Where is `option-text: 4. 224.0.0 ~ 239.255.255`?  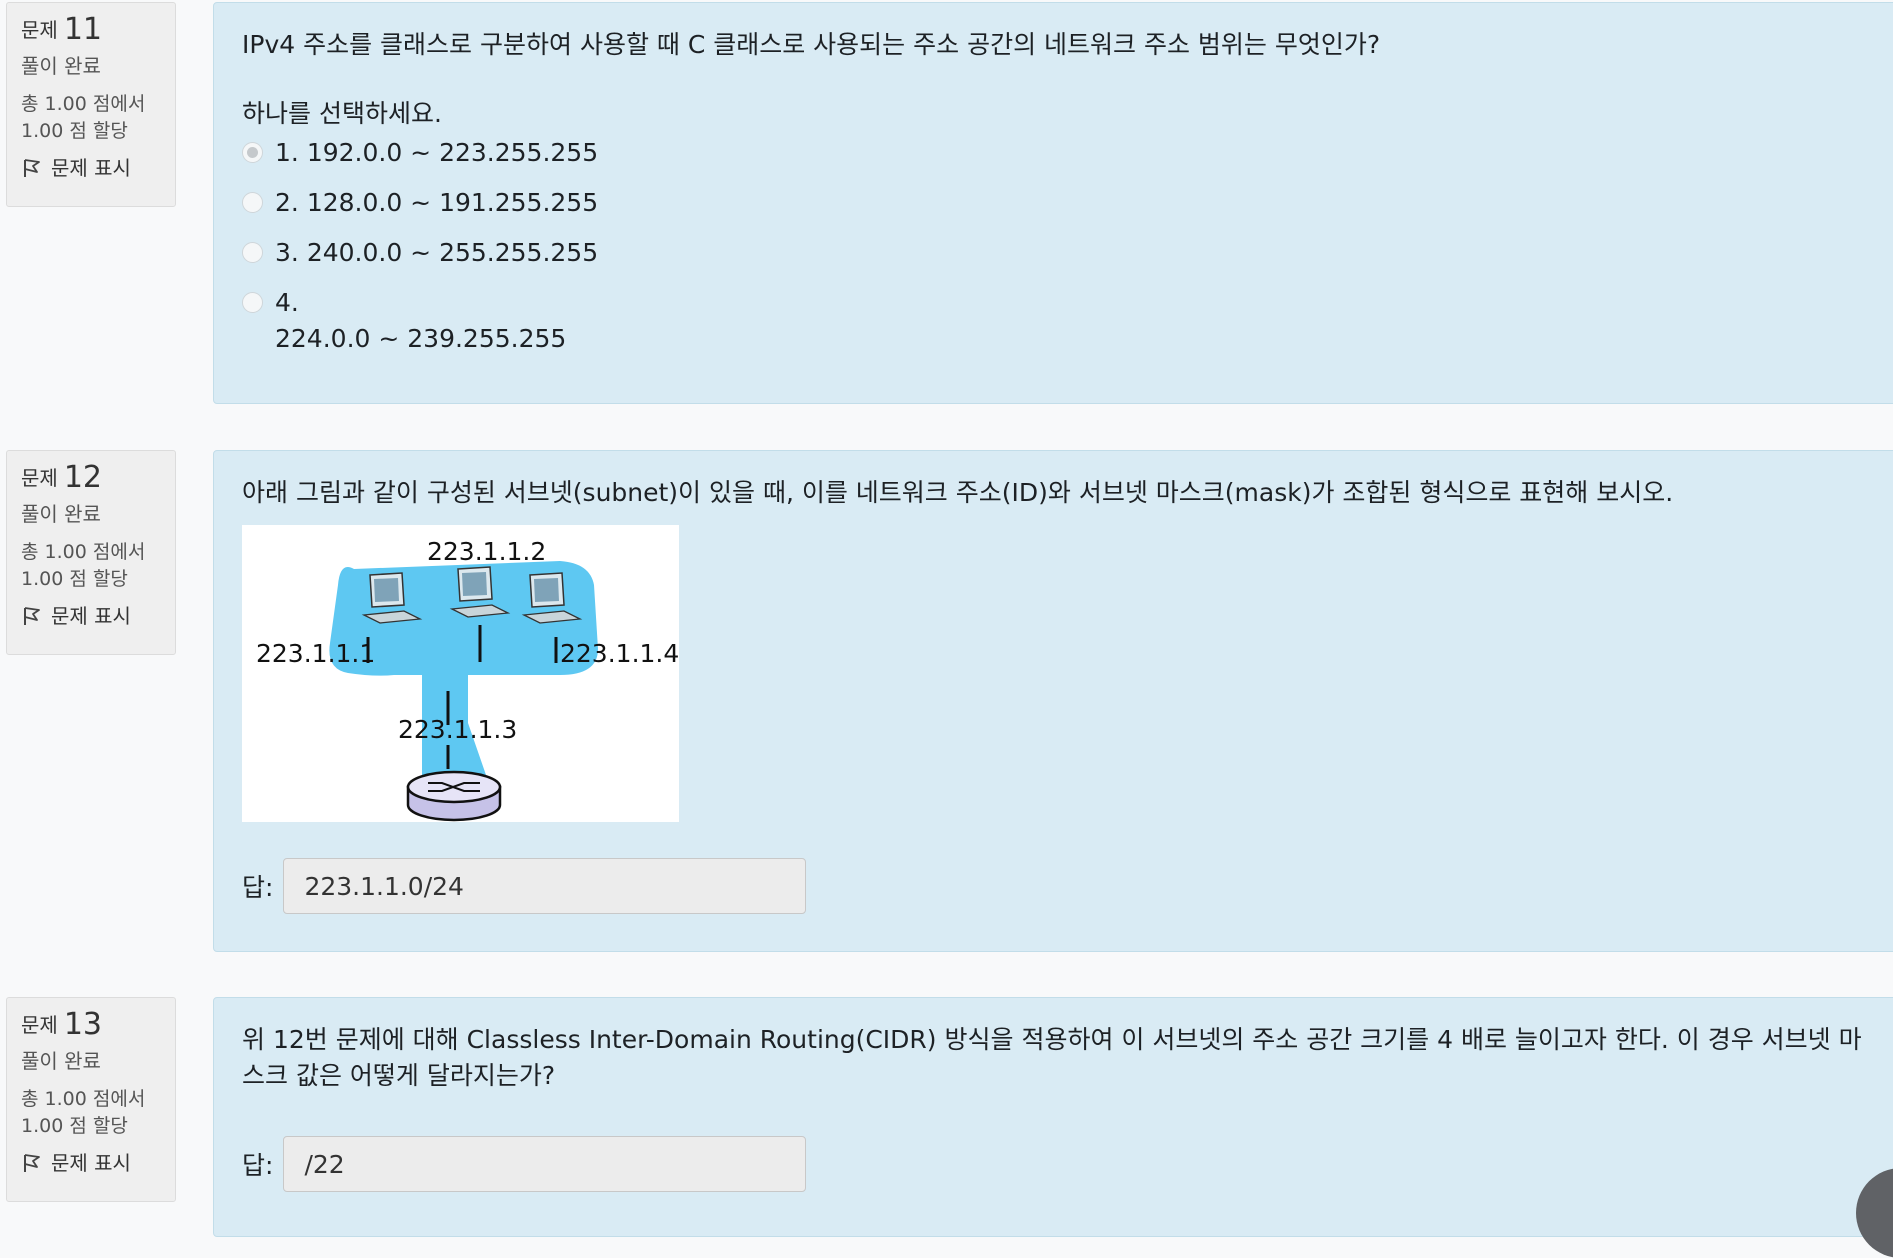
option-text: 4. 224.0.0 ~ 239.255.255 is located at coordinates (420, 321).